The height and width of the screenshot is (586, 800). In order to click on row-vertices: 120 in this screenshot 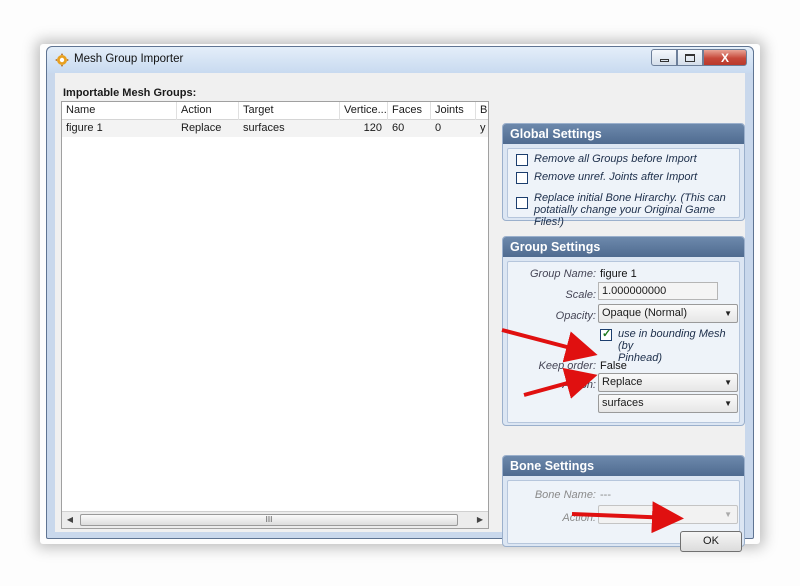, I will do `click(372, 128)`.